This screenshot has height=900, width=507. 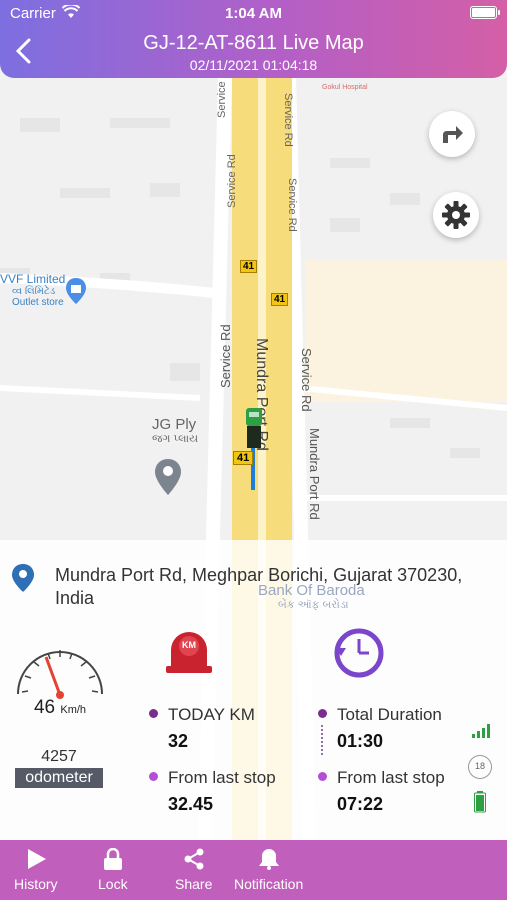 I want to click on from-last-stop-time-label: From last stop, so click(x=381, y=778).